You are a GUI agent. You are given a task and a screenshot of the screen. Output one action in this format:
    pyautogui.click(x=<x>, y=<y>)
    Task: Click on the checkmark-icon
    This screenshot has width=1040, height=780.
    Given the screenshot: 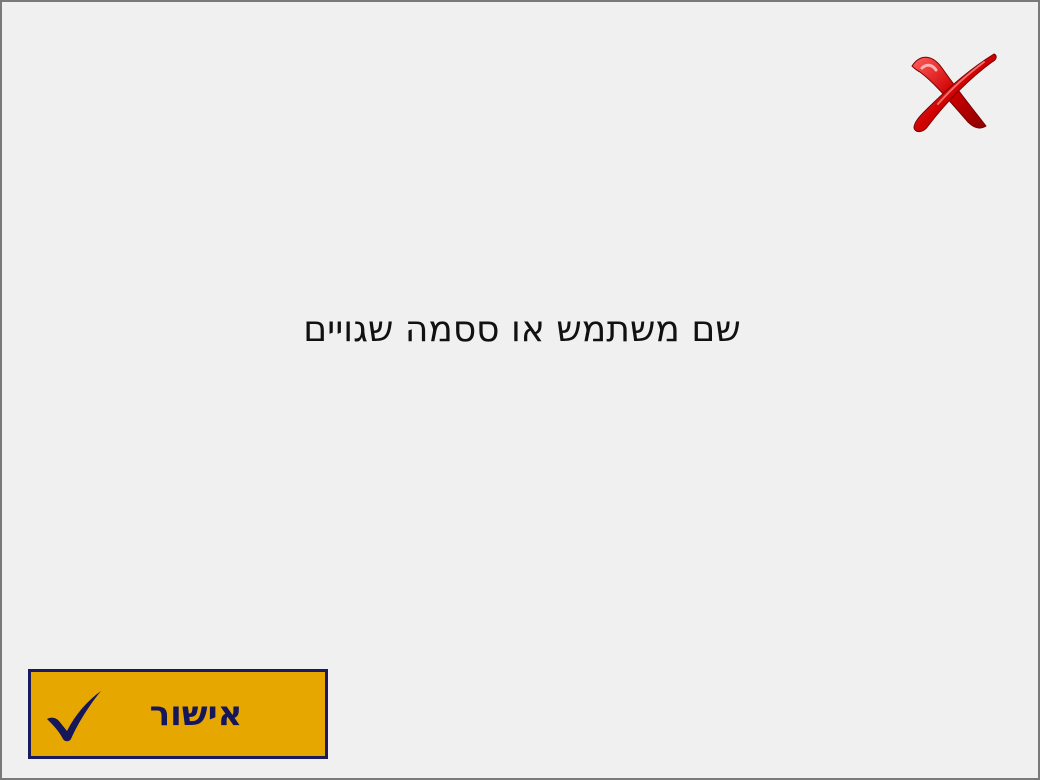 What is the action you would take?
    pyautogui.click(x=74, y=716)
    